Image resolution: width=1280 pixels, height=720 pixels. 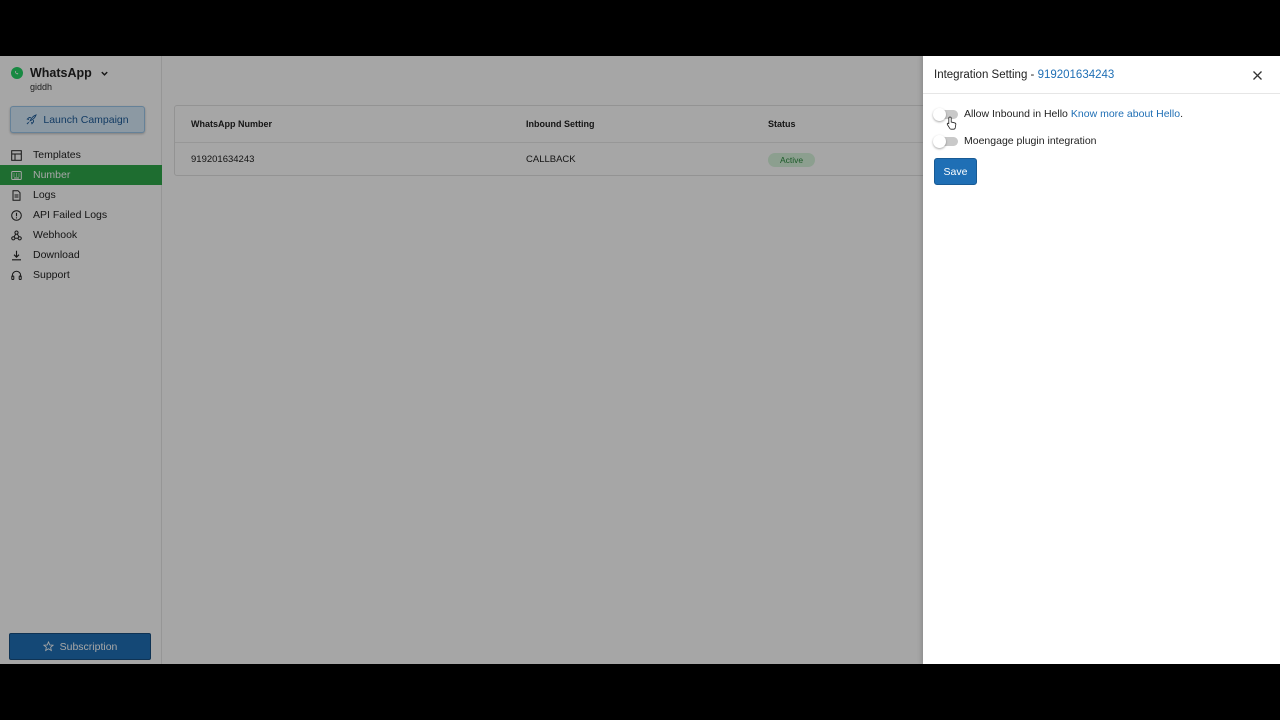 What do you see at coordinates (1125, 114) in the screenshot?
I see `know-more-link: Know more about Hello` at bounding box center [1125, 114].